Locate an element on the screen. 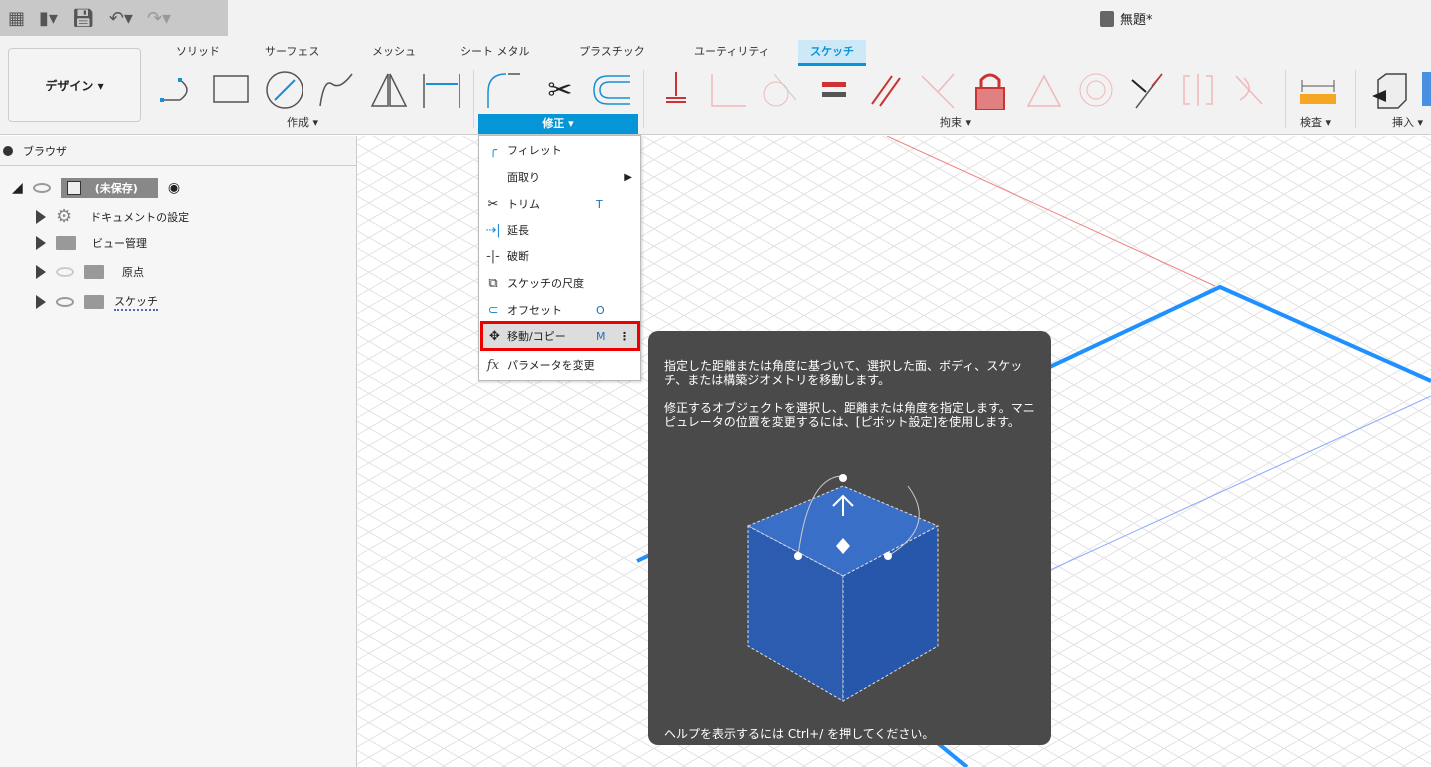 This screenshot has height=767, width=1431. root-component: (未保存) is located at coordinates (109, 188).